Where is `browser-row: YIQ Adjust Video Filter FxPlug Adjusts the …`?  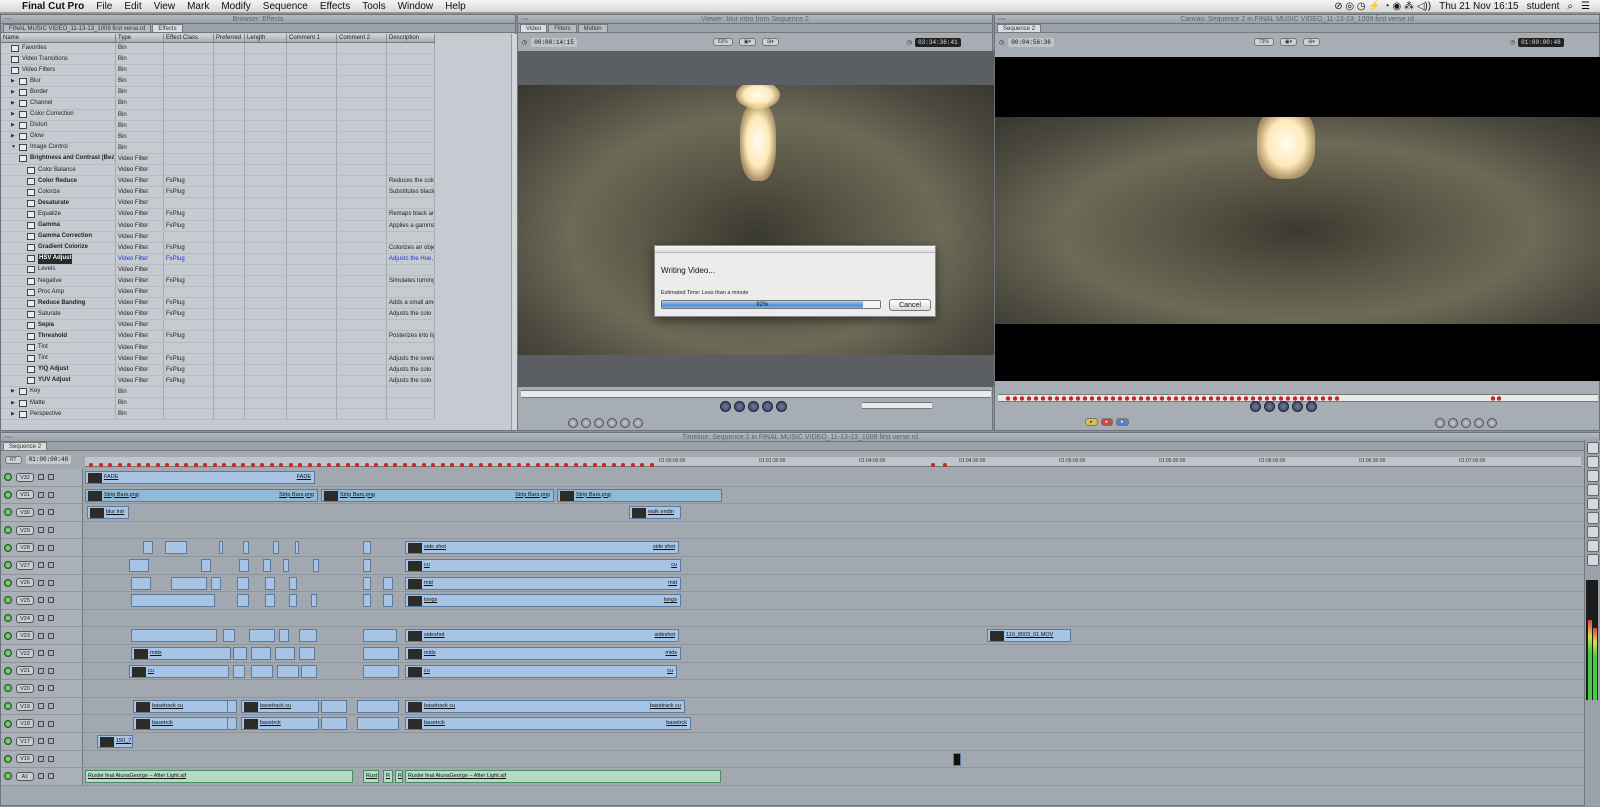 browser-row: YIQ Adjust Video Filter FxPlug Adjusts the … is located at coordinates (218, 370).